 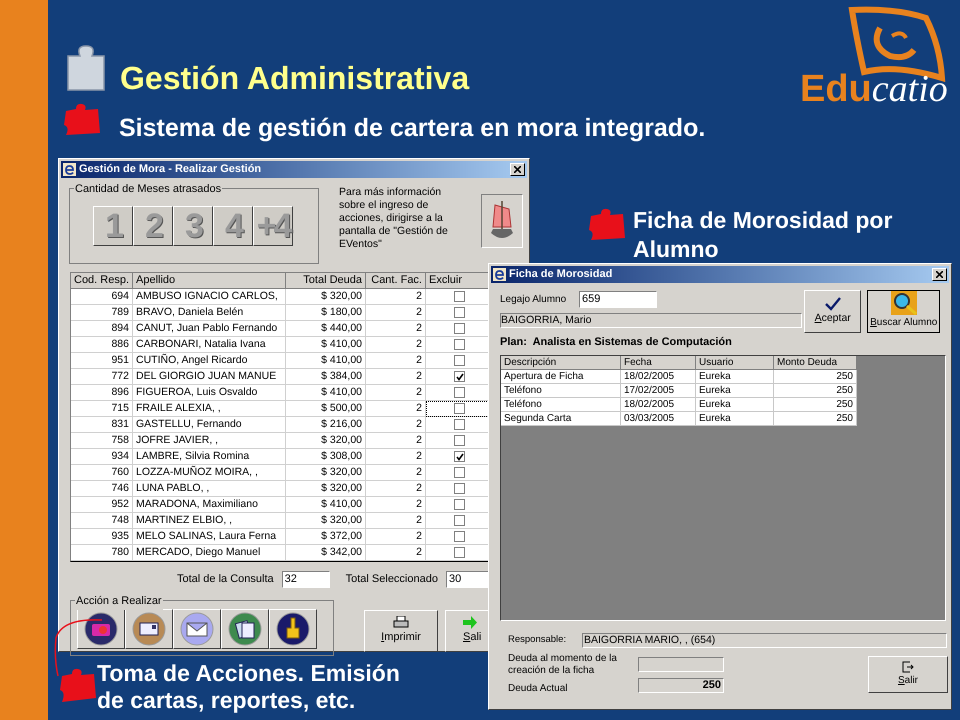 I want to click on table-cell: 896, so click(x=102, y=393).